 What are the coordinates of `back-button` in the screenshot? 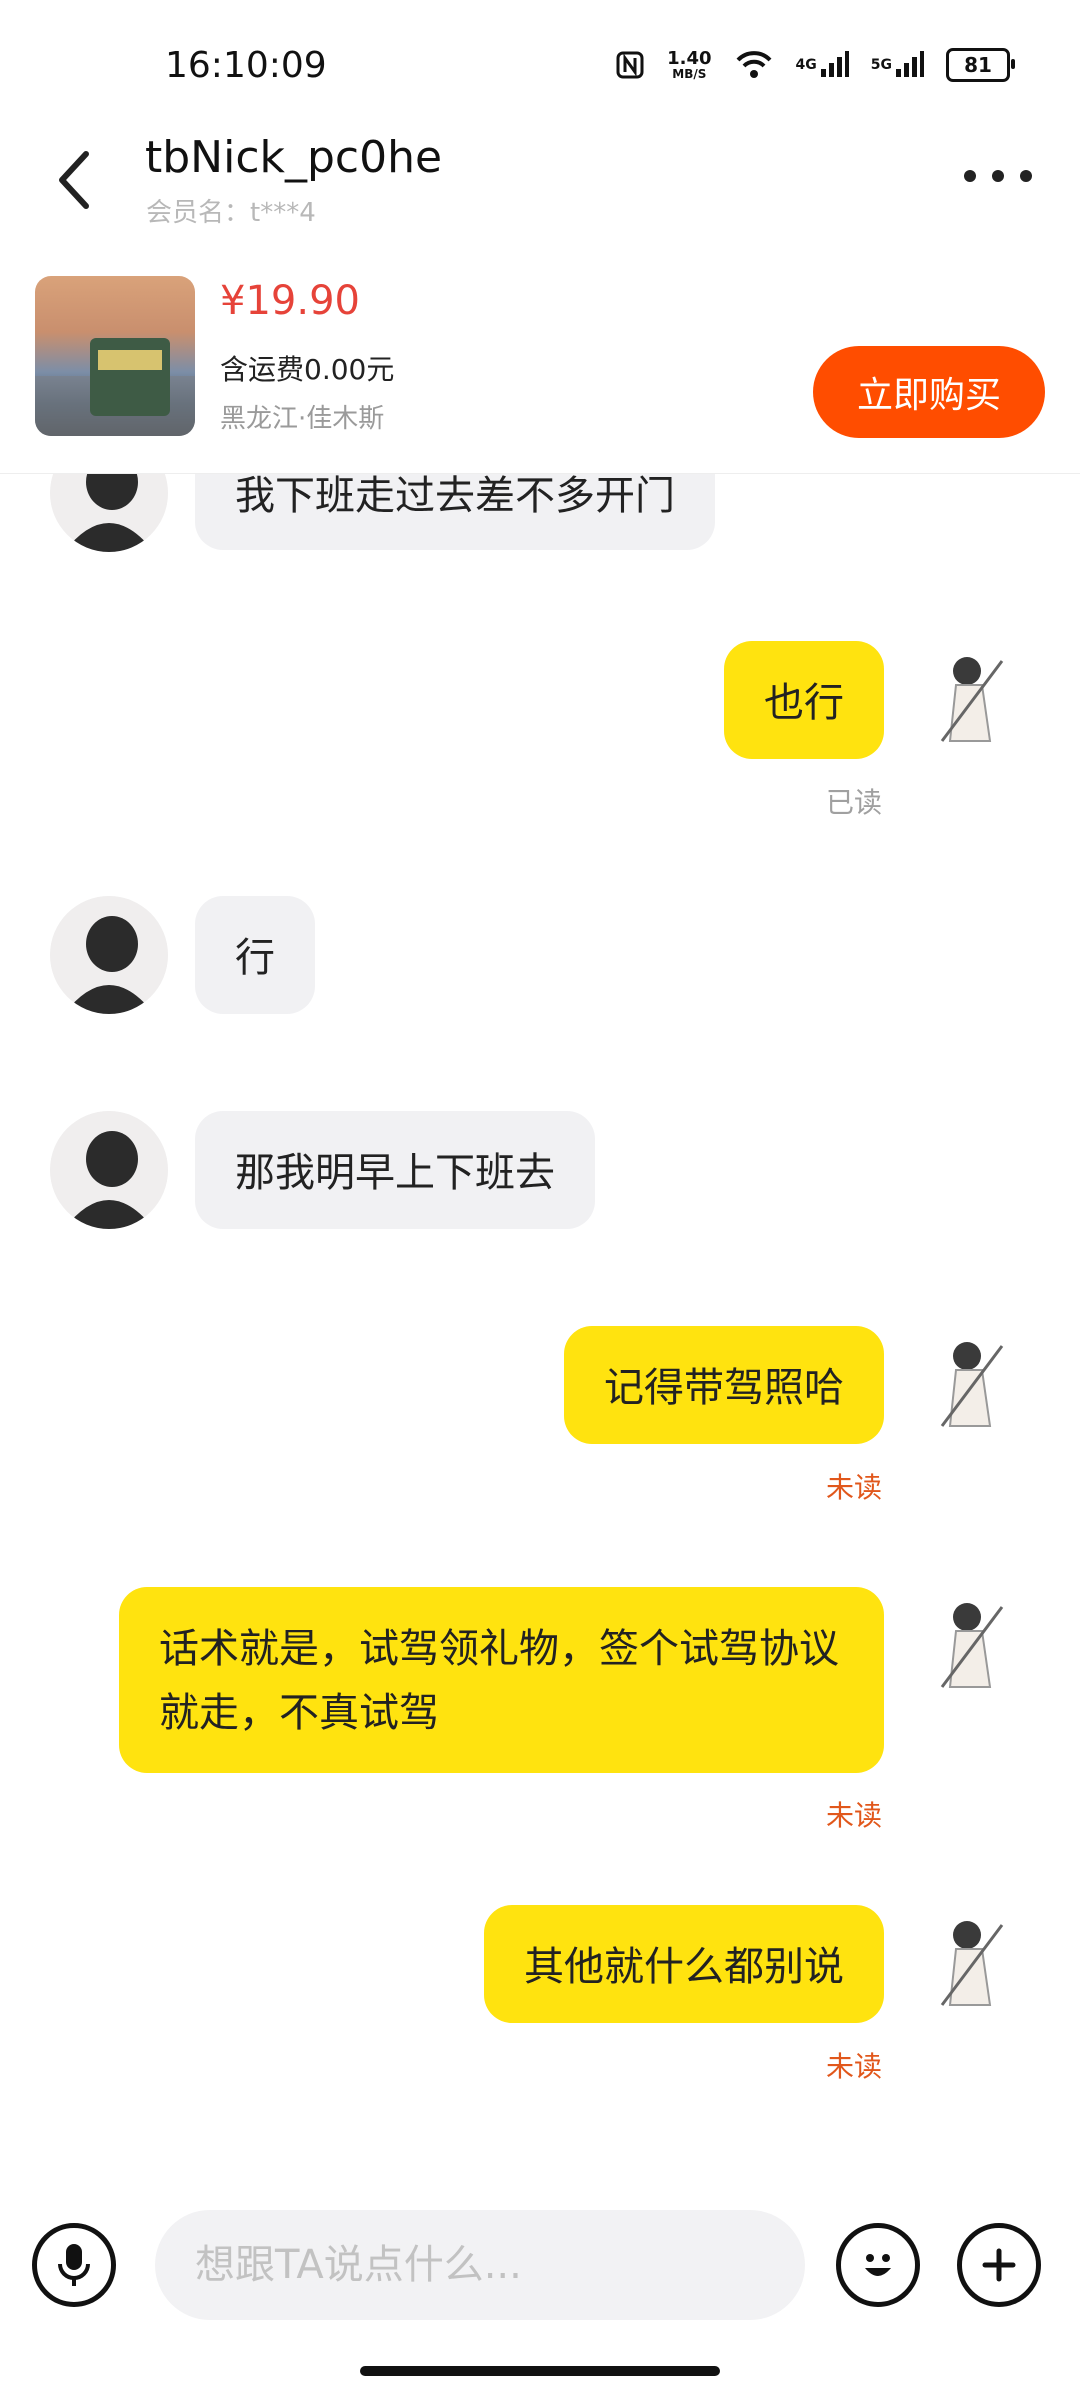 It's located at (78, 180).